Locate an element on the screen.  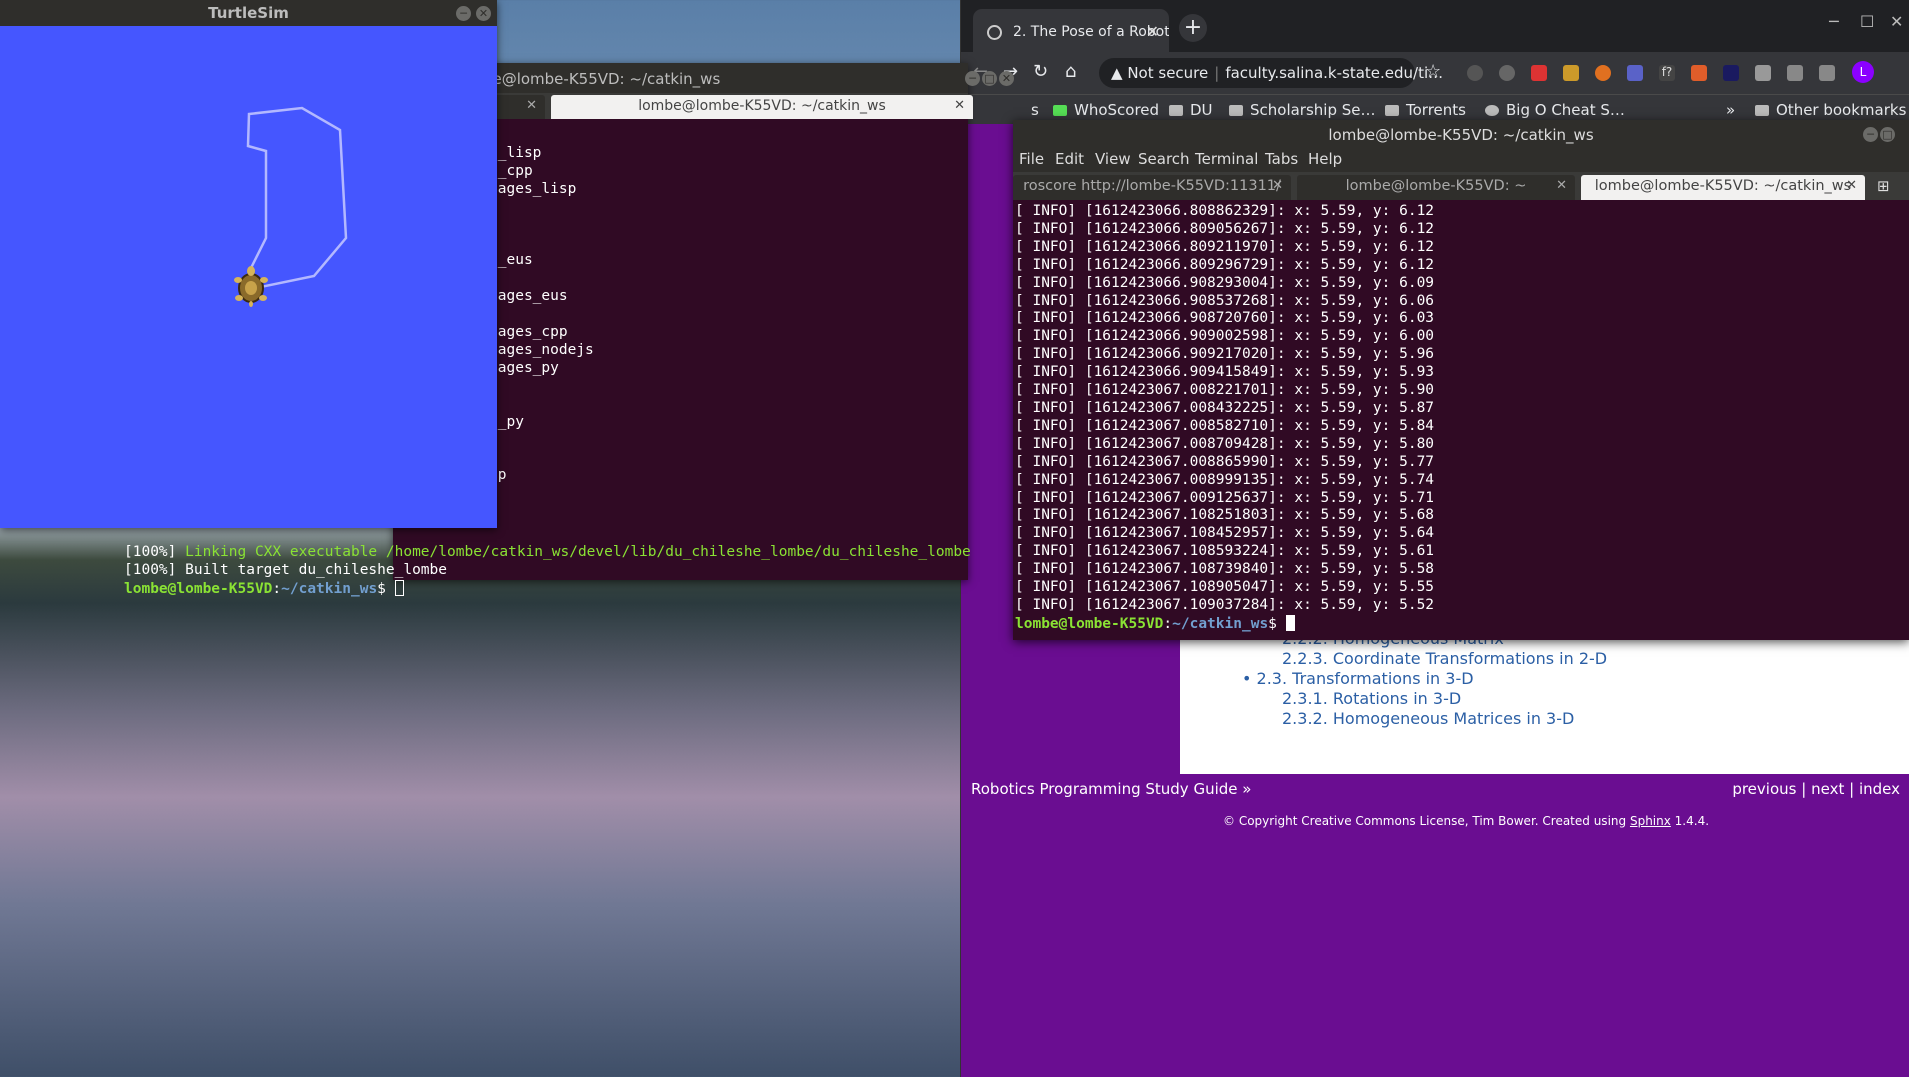
menu-tabs: Tabs is located at coordinates (1281, 159).